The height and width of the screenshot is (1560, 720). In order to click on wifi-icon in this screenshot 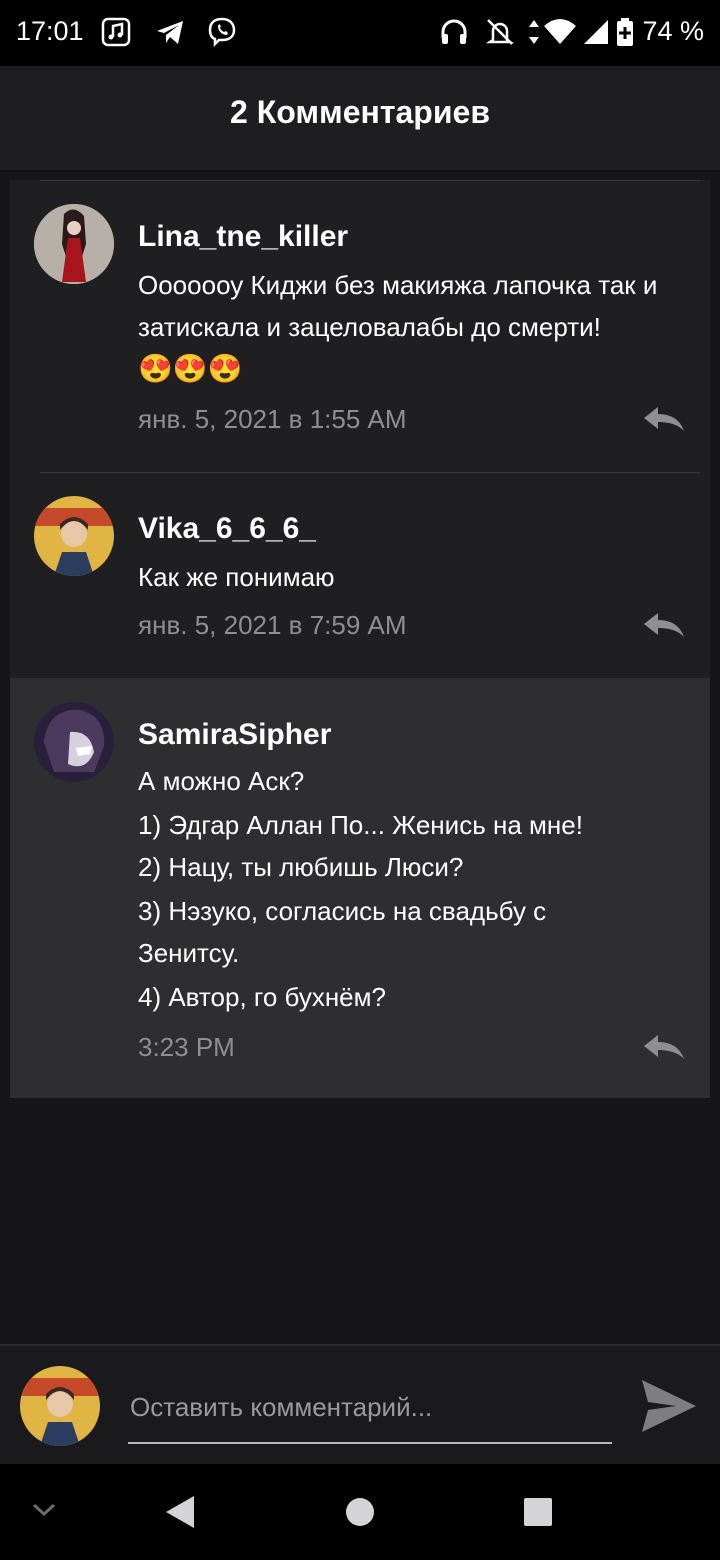, I will do `click(560, 31)`.